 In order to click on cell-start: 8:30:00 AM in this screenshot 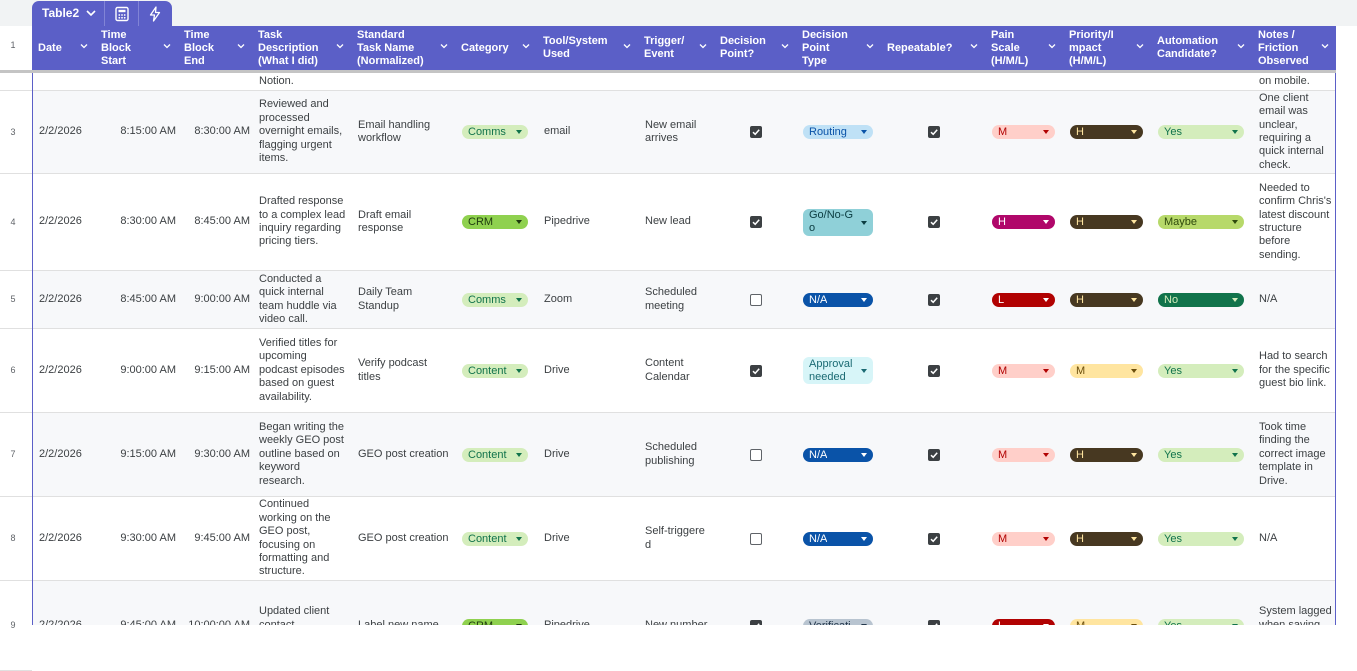, I will do `click(137, 222)`.